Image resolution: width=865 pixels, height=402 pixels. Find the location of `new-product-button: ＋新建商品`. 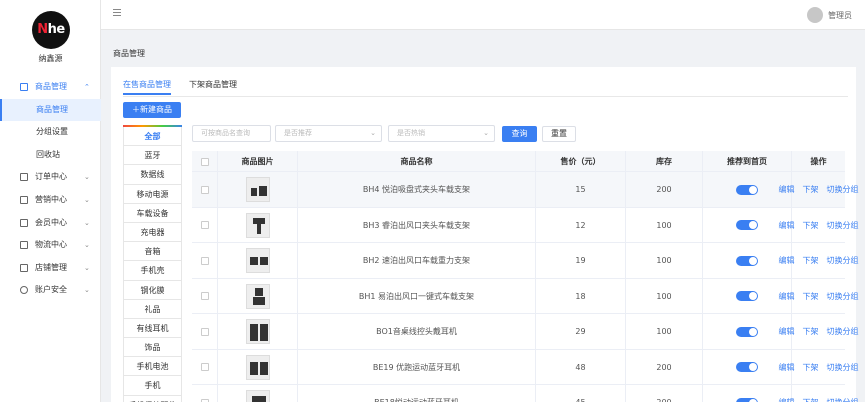

new-product-button: ＋新建商品 is located at coordinates (152, 110).